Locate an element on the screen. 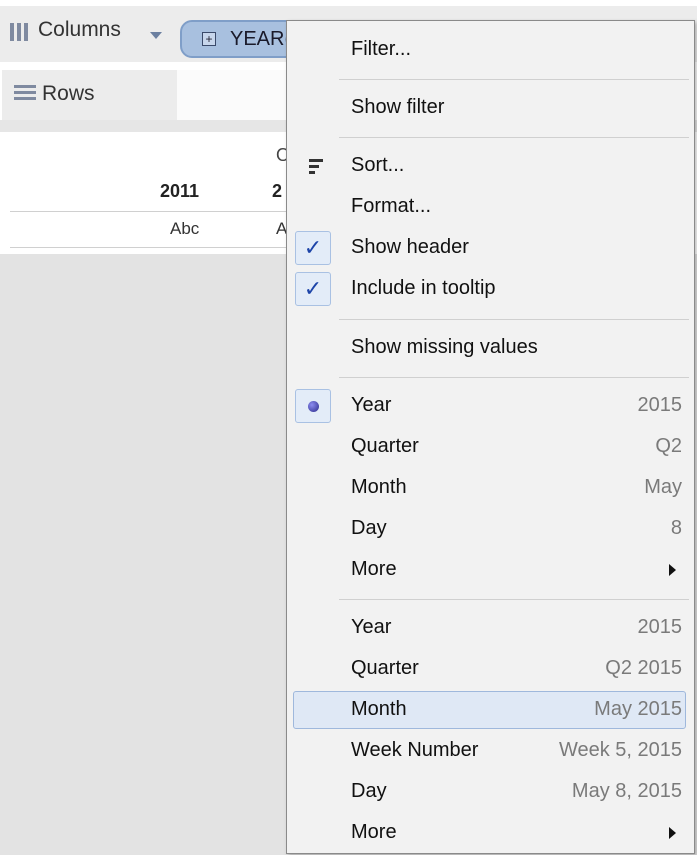  menu-item-include-in-tooltip: ✓ Include in tooltip is located at coordinates (490, 289).